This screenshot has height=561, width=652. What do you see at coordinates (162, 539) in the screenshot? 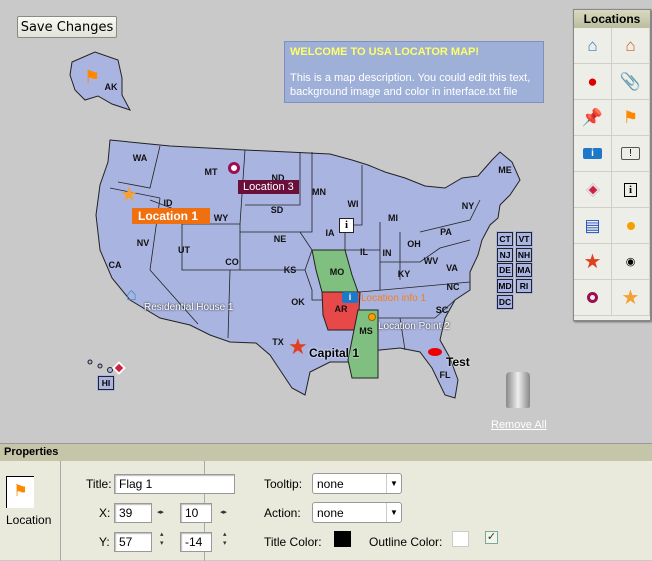
I see `y-stepper: ▴ ▾` at bounding box center [162, 539].